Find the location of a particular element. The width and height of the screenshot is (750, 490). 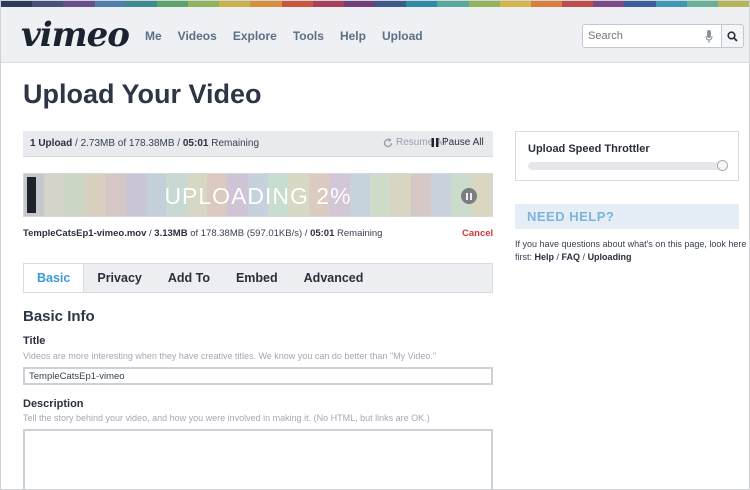

nav-explore: Explore is located at coordinates (255, 36).